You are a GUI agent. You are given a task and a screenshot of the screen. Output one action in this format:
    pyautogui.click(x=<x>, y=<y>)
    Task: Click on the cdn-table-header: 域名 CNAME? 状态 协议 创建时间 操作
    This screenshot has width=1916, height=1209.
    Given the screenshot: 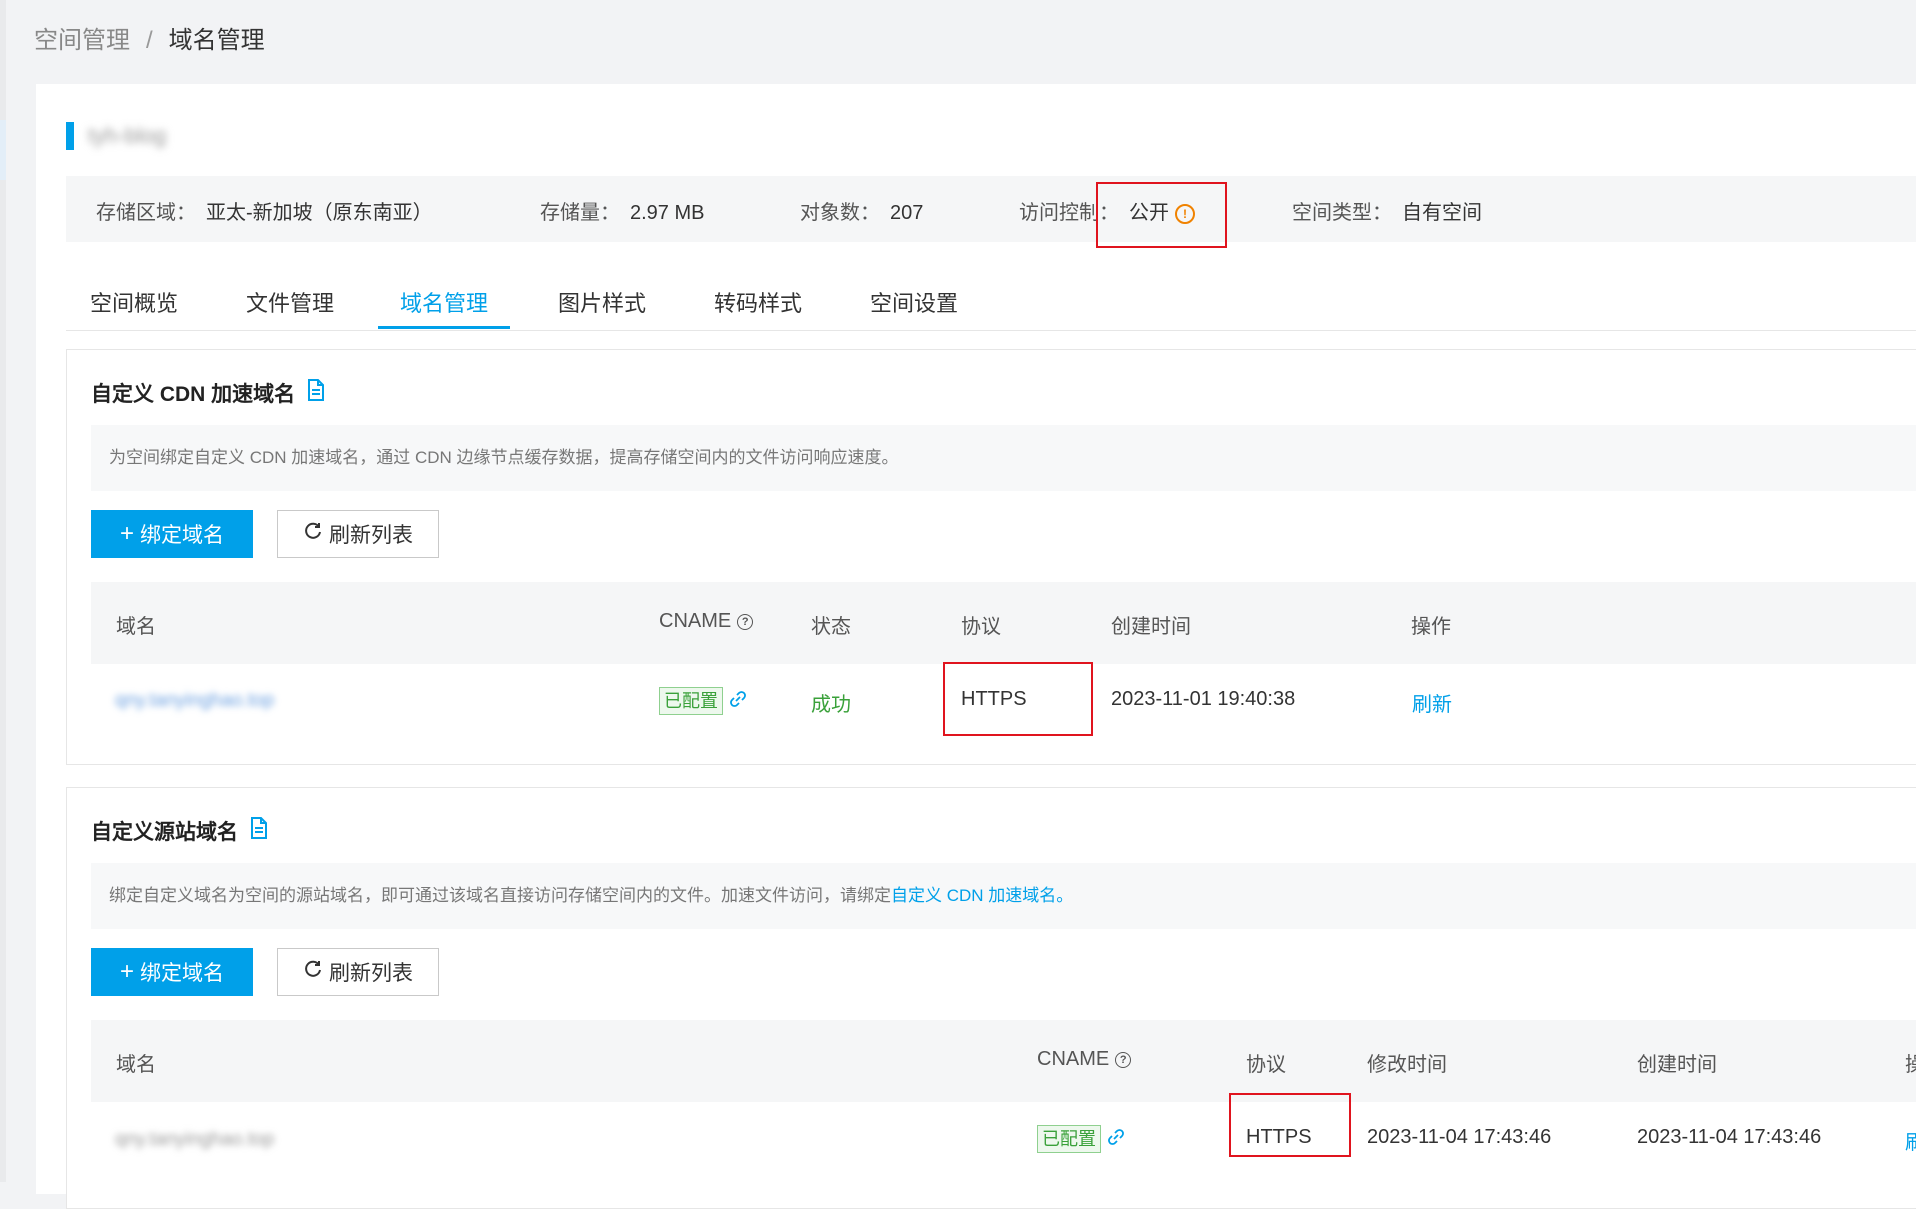 What is the action you would take?
    pyautogui.click(x=1003, y=623)
    